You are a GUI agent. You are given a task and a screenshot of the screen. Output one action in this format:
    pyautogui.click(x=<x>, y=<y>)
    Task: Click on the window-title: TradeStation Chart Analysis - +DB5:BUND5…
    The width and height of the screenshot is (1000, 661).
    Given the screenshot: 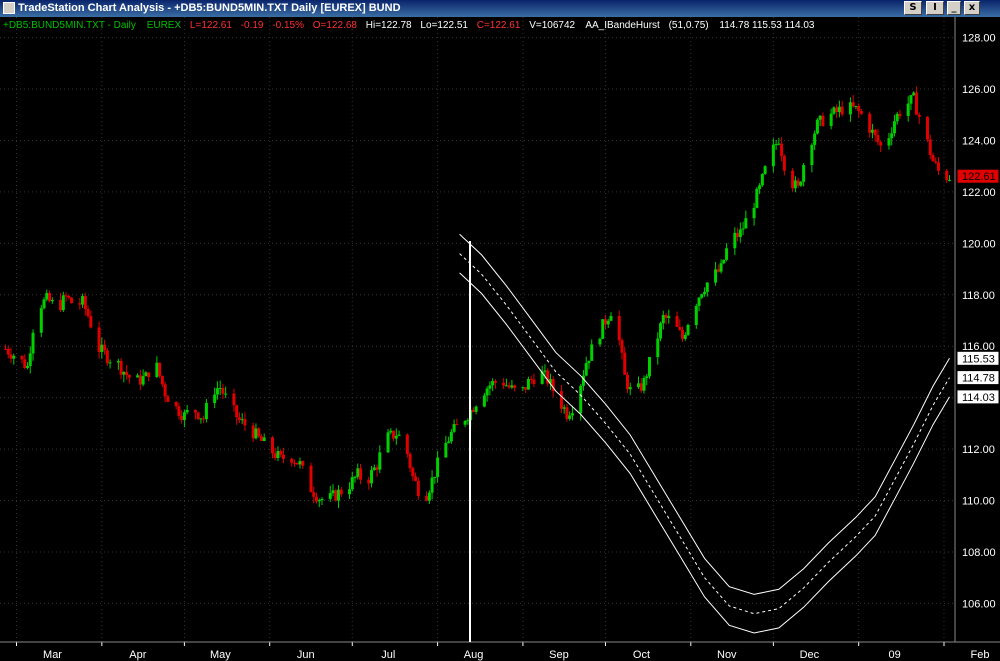 What is the action you would take?
    pyautogui.click(x=209, y=8)
    